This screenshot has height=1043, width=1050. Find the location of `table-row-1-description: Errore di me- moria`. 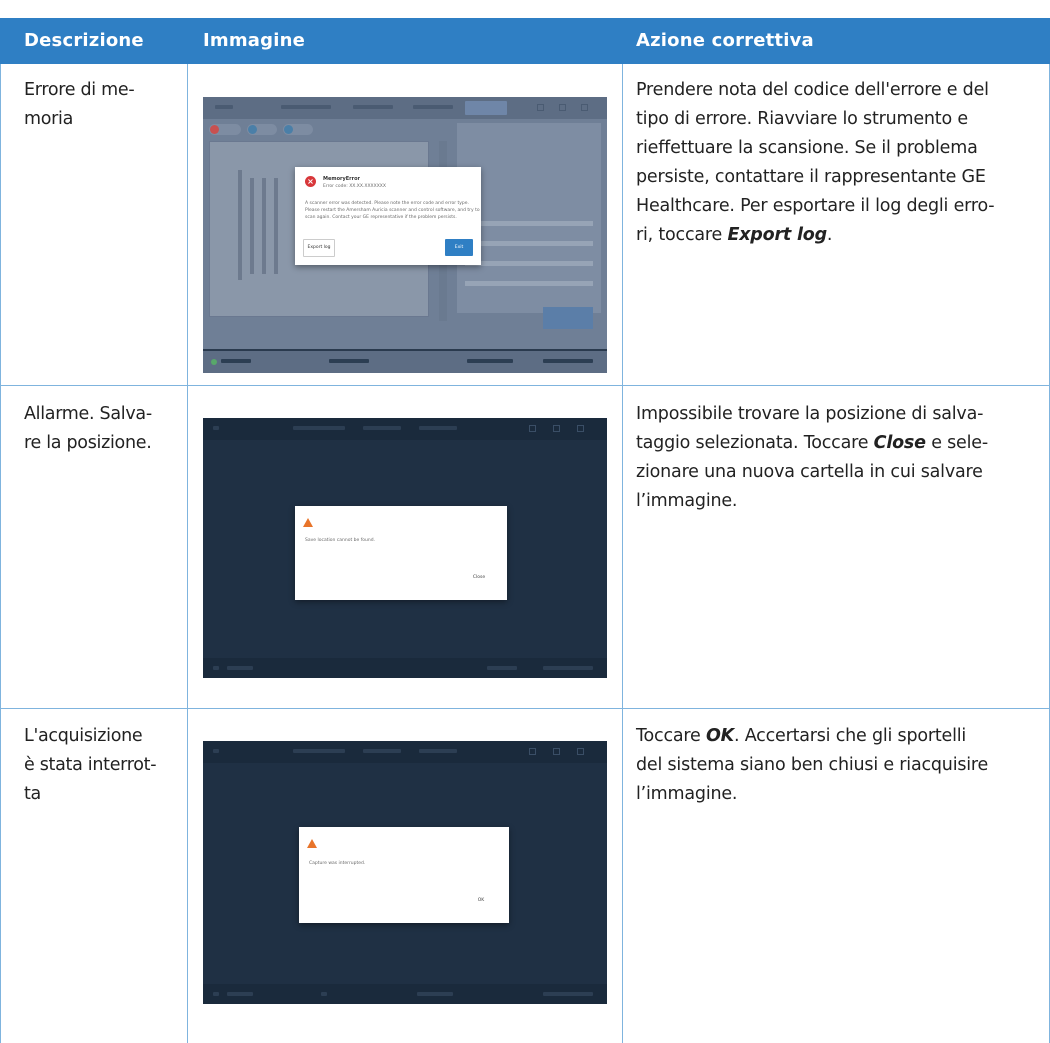

table-row-1-description: Errore di me- moria is located at coordinates (99, 105).